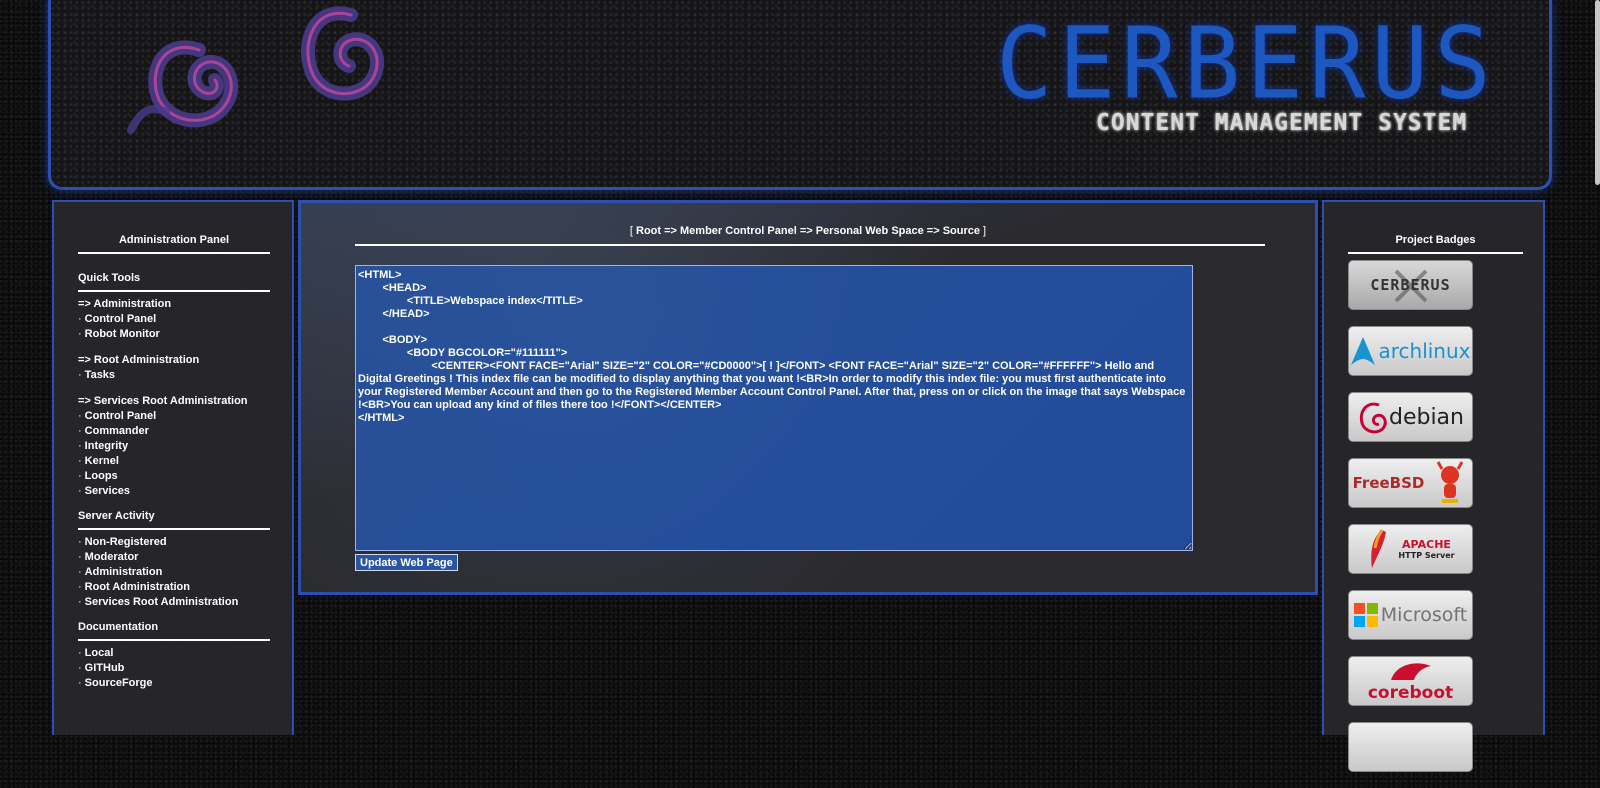 This screenshot has height=788, width=1600. Describe the element at coordinates (1426, 417) in the screenshot. I see `badge-label: debian` at that location.